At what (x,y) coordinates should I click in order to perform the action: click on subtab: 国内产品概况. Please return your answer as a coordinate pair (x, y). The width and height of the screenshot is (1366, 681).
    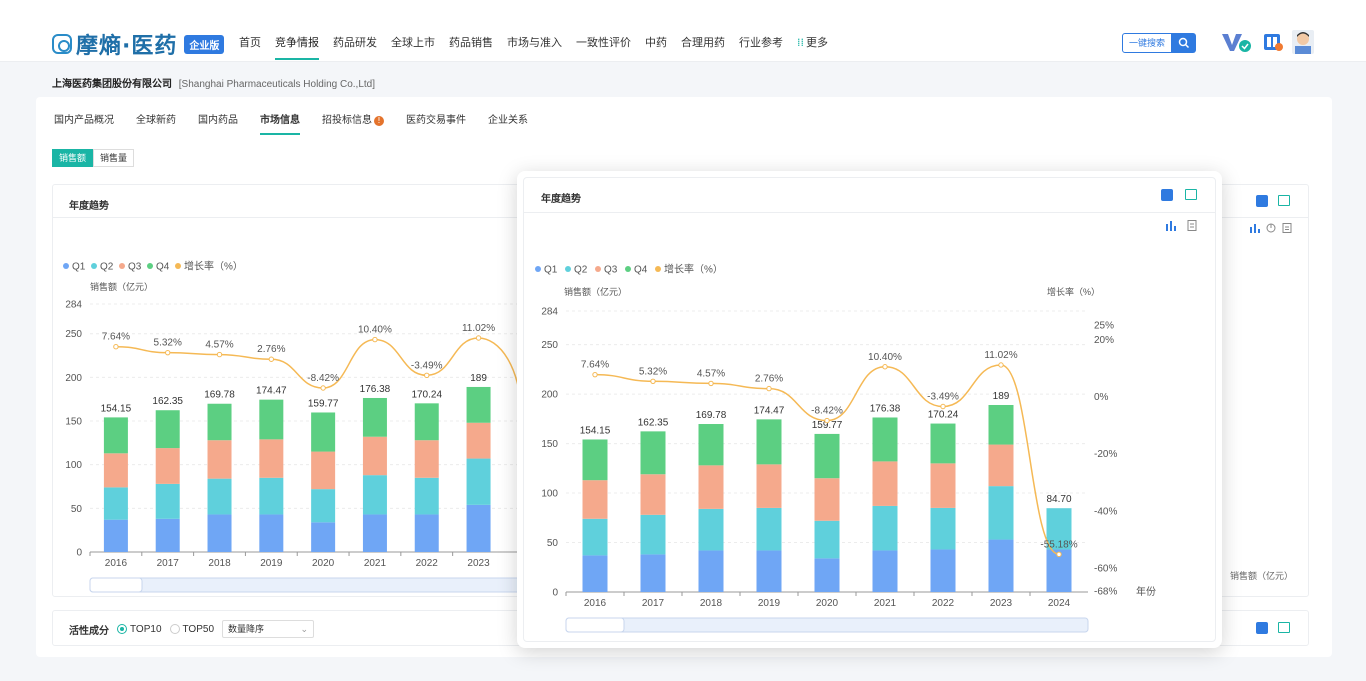
    Looking at the image, I should click on (84, 123).